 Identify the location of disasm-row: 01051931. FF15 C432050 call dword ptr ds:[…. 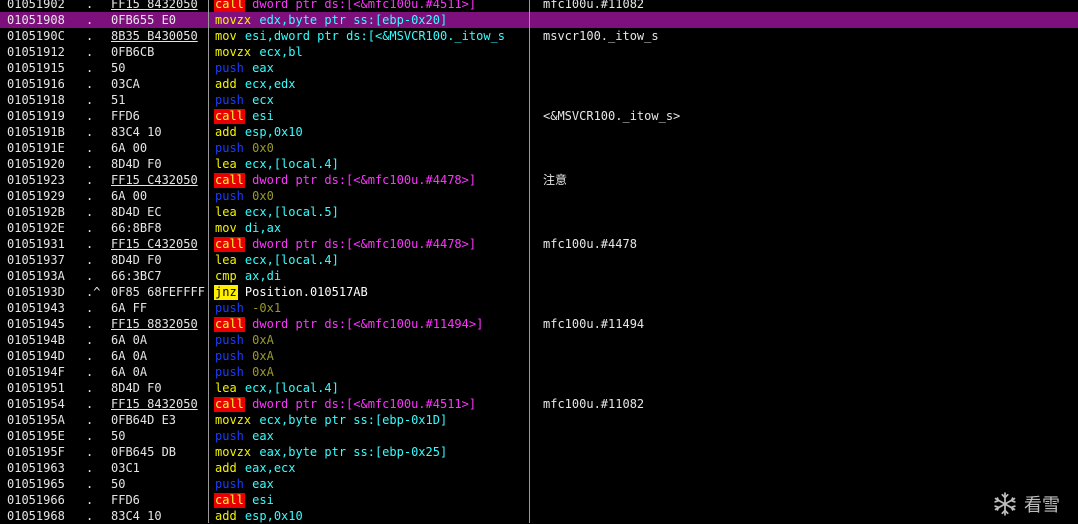
(539, 244).